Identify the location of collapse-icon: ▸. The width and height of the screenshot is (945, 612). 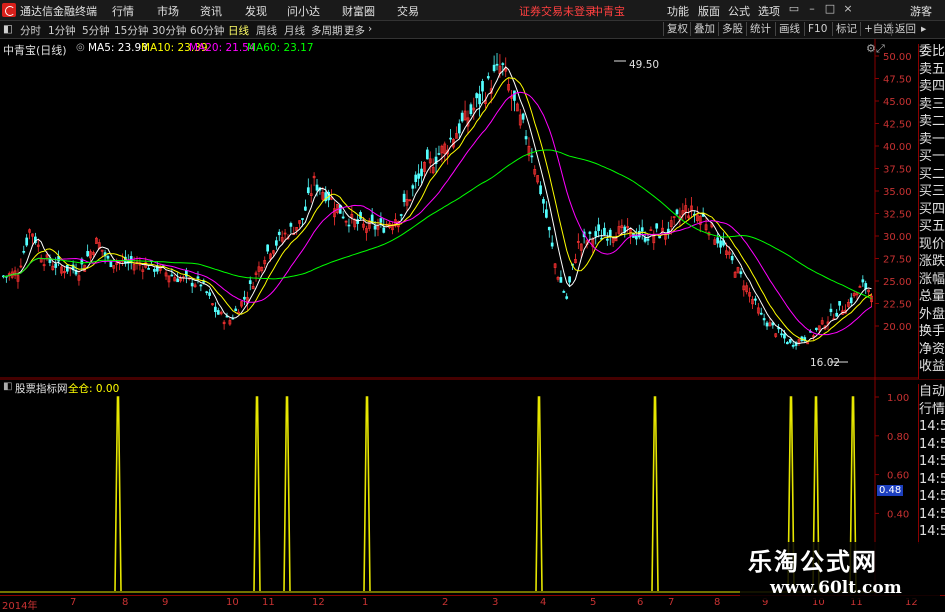
(923, 29).